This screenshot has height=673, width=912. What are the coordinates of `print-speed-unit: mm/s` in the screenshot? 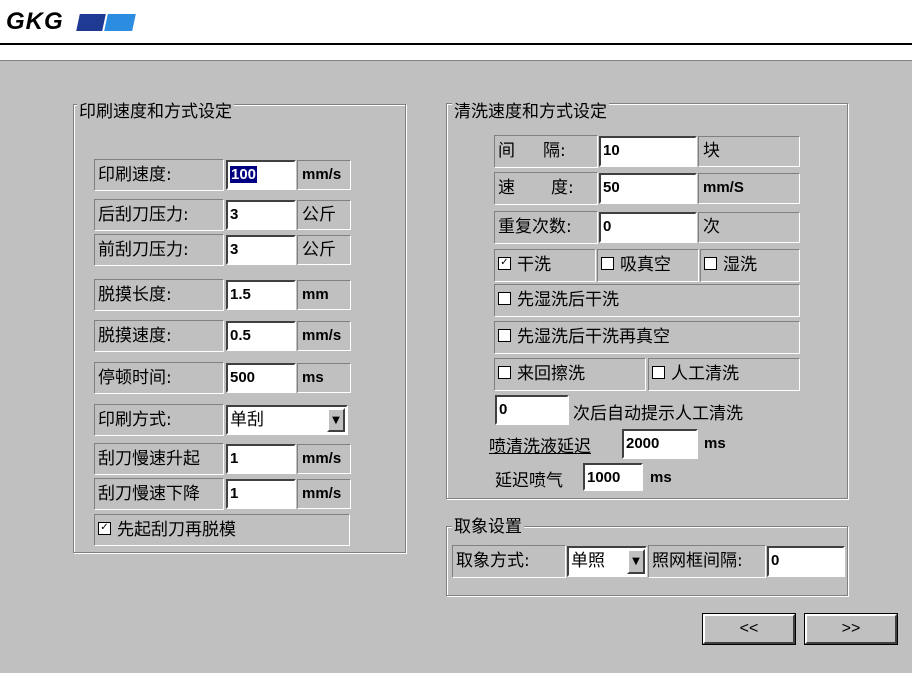 It's located at (324, 175).